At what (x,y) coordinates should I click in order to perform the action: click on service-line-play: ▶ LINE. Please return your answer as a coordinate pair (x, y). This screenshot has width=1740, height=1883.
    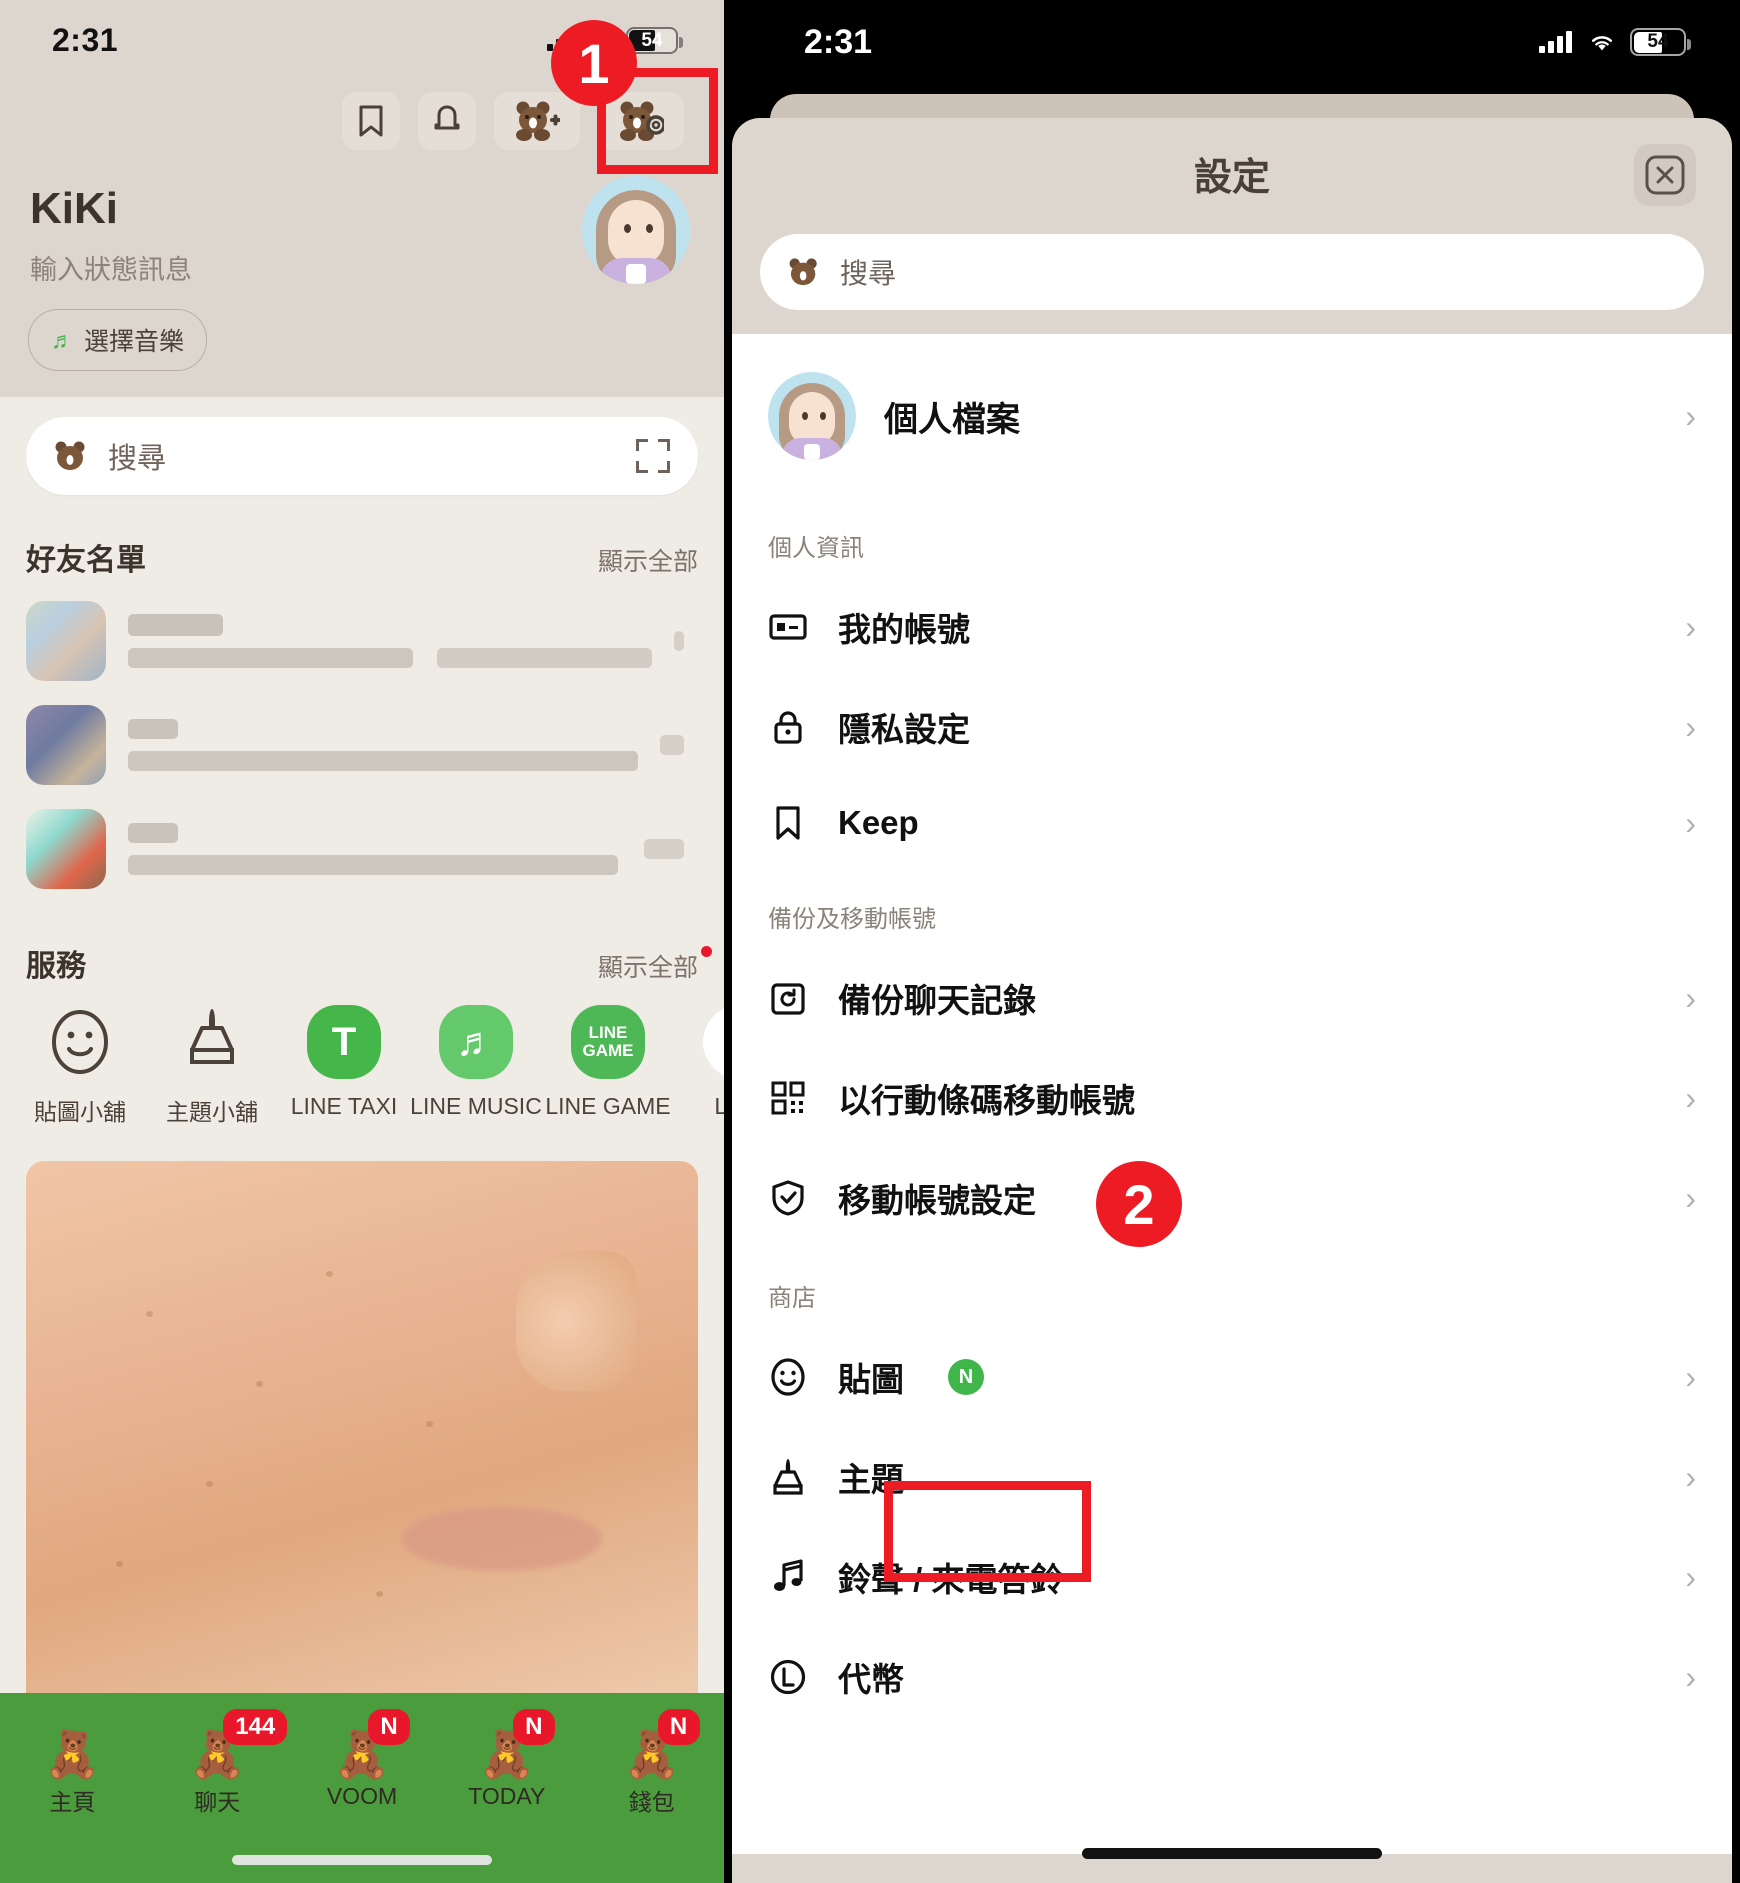
    Looking at the image, I should click on (699, 1066).